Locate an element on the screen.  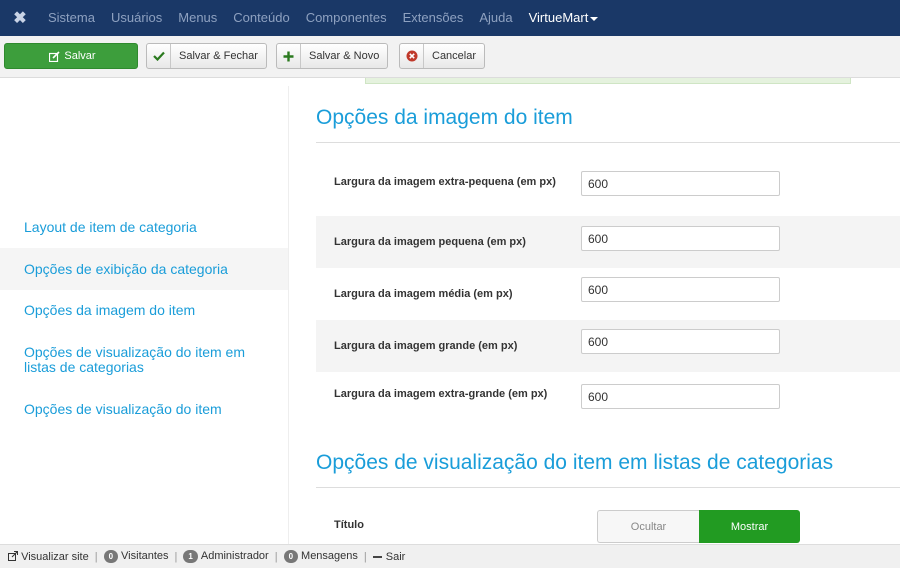
joomla-logo-icon: ✖ is located at coordinates (20, 18).